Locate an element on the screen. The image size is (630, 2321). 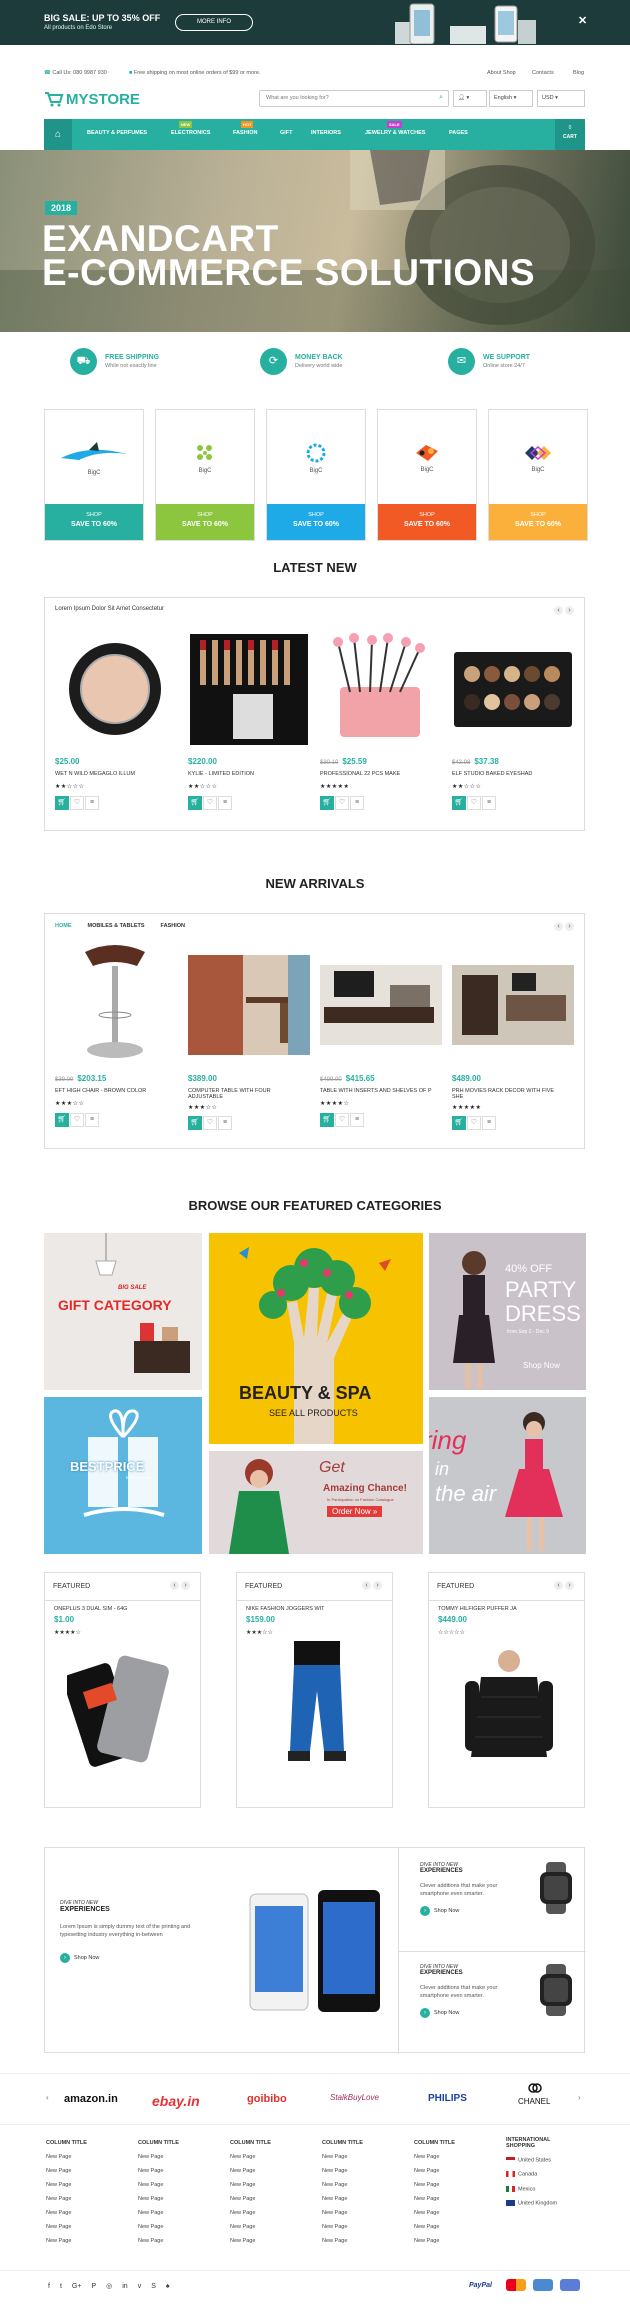
search-input: What are you looking for? ⌕ is located at coordinates (354, 98).